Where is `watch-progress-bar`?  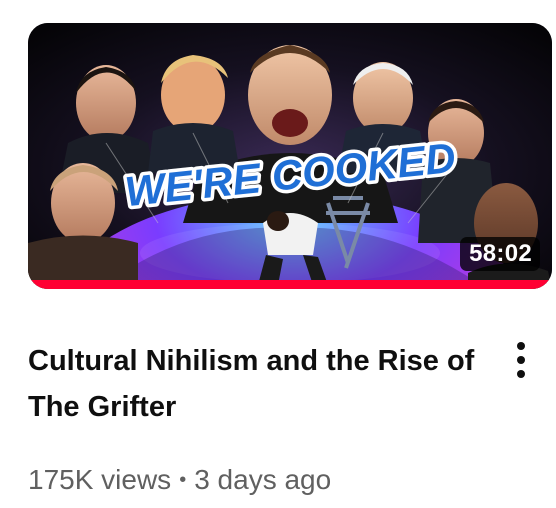 watch-progress-bar is located at coordinates (290, 284).